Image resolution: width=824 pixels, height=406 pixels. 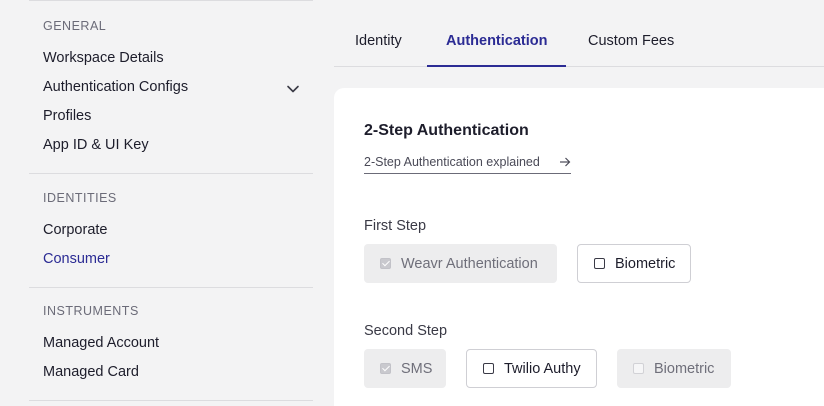 What do you see at coordinates (115, 87) in the screenshot?
I see `sidebar-item-authentication-configs: Authentication Configs` at bounding box center [115, 87].